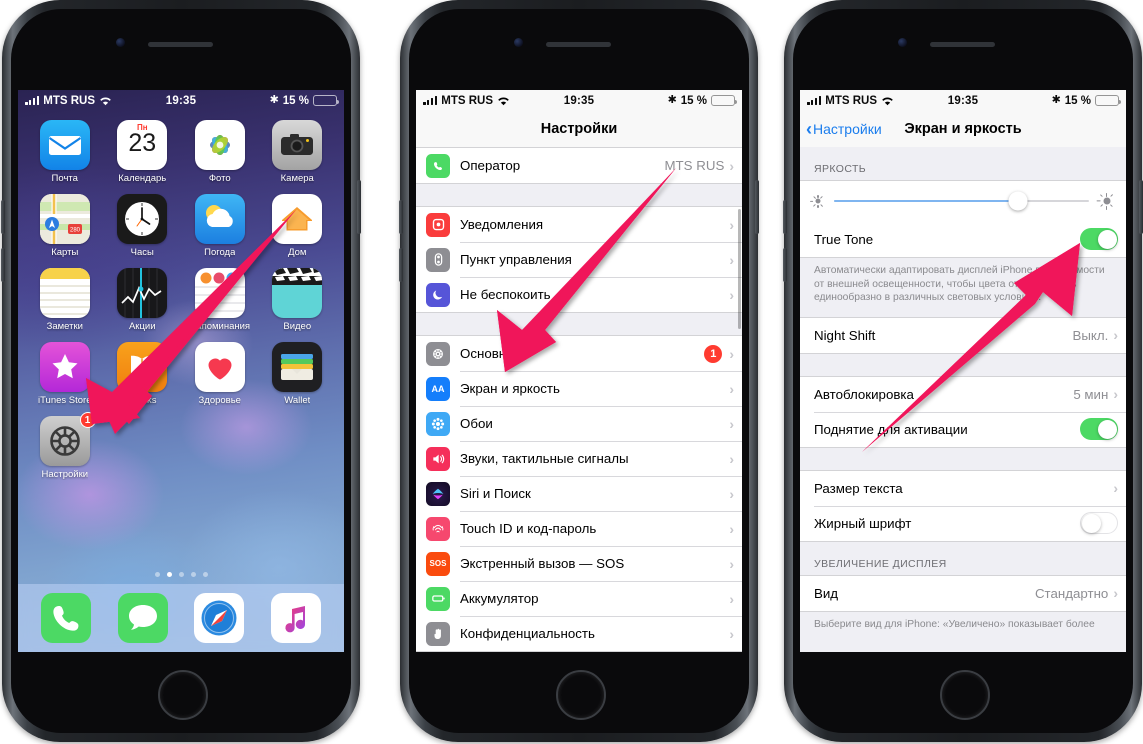  What do you see at coordinates (142, 326) in the screenshot?
I see `app-label: Акции` at bounding box center [142, 326].